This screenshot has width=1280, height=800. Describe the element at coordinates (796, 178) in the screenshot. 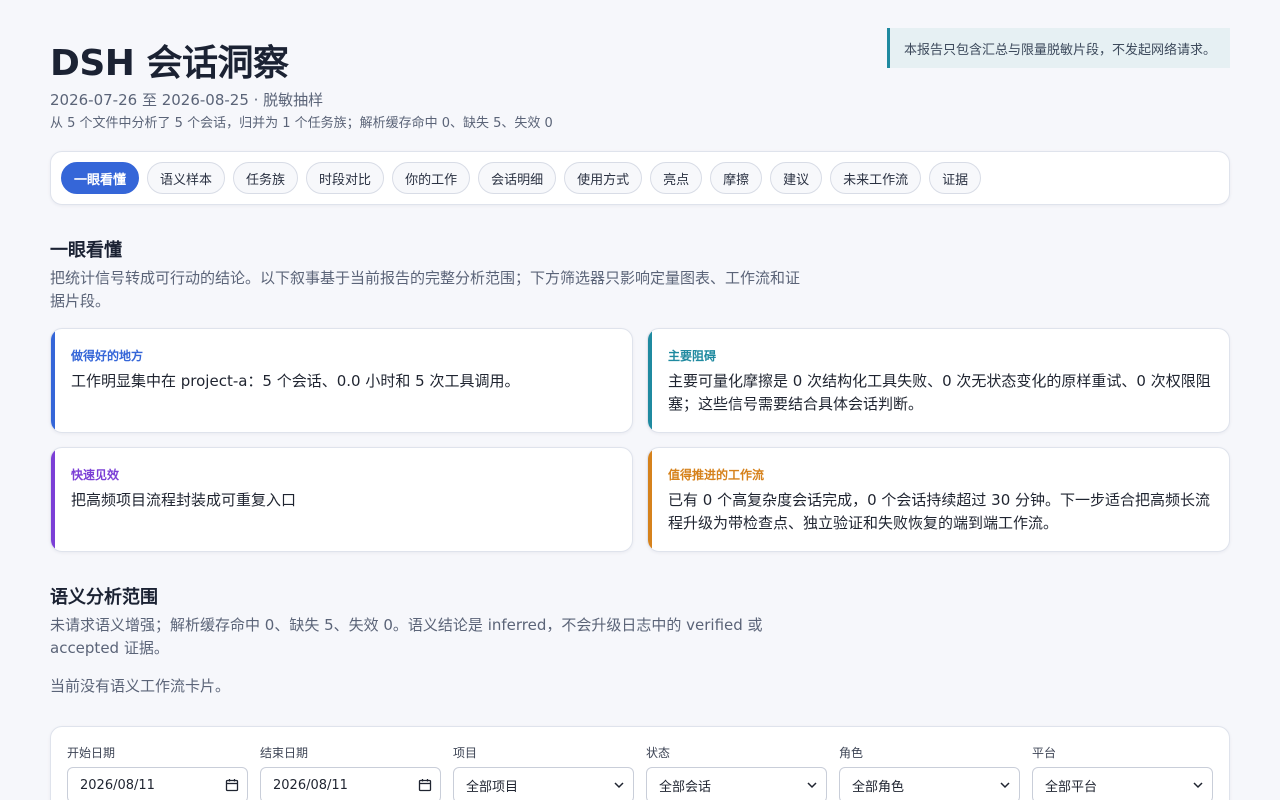

I see `tab-suggestions: 建议` at that location.